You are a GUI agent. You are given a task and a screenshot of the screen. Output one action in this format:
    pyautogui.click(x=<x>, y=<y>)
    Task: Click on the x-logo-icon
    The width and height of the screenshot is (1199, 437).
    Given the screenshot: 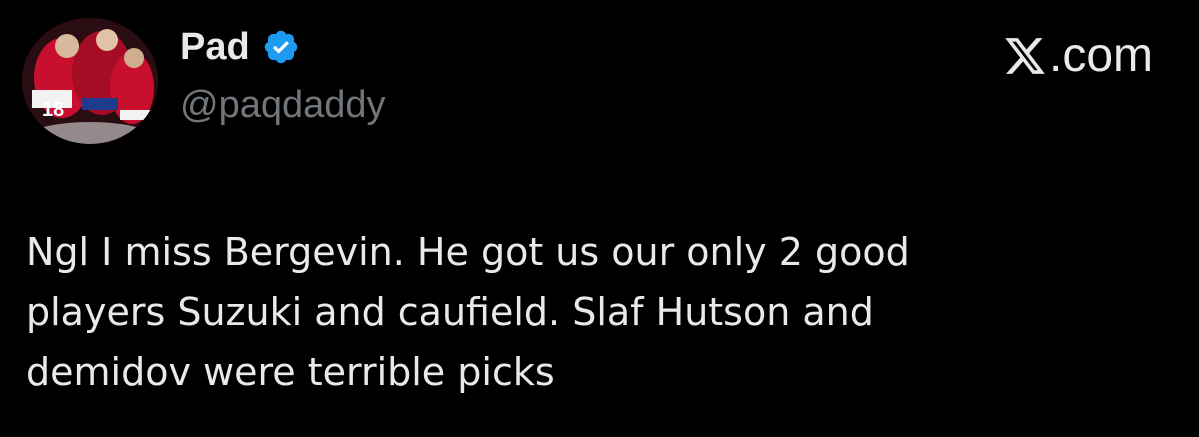 What is the action you would take?
    pyautogui.click(x=1025, y=56)
    